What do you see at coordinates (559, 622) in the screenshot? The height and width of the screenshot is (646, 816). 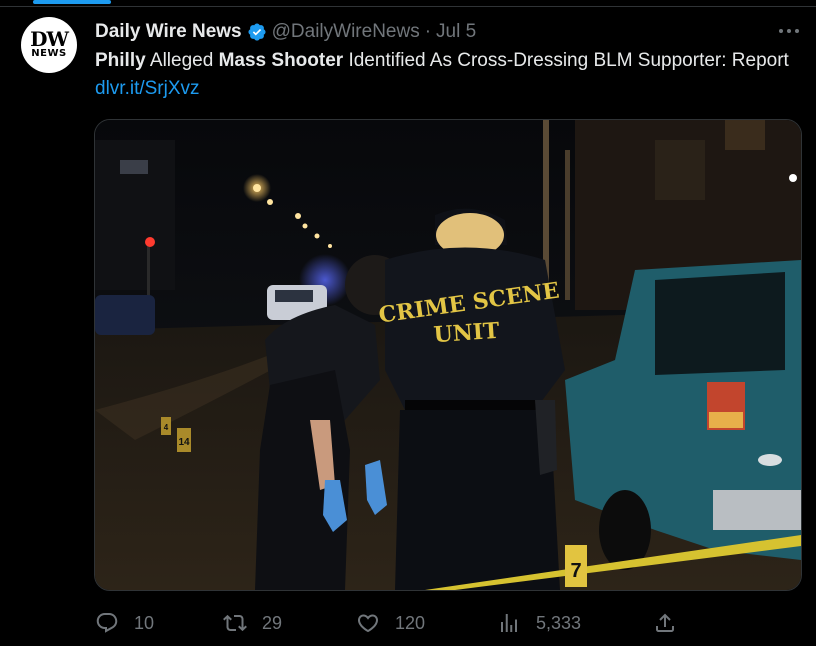 I see `views-count: 5,333` at bounding box center [559, 622].